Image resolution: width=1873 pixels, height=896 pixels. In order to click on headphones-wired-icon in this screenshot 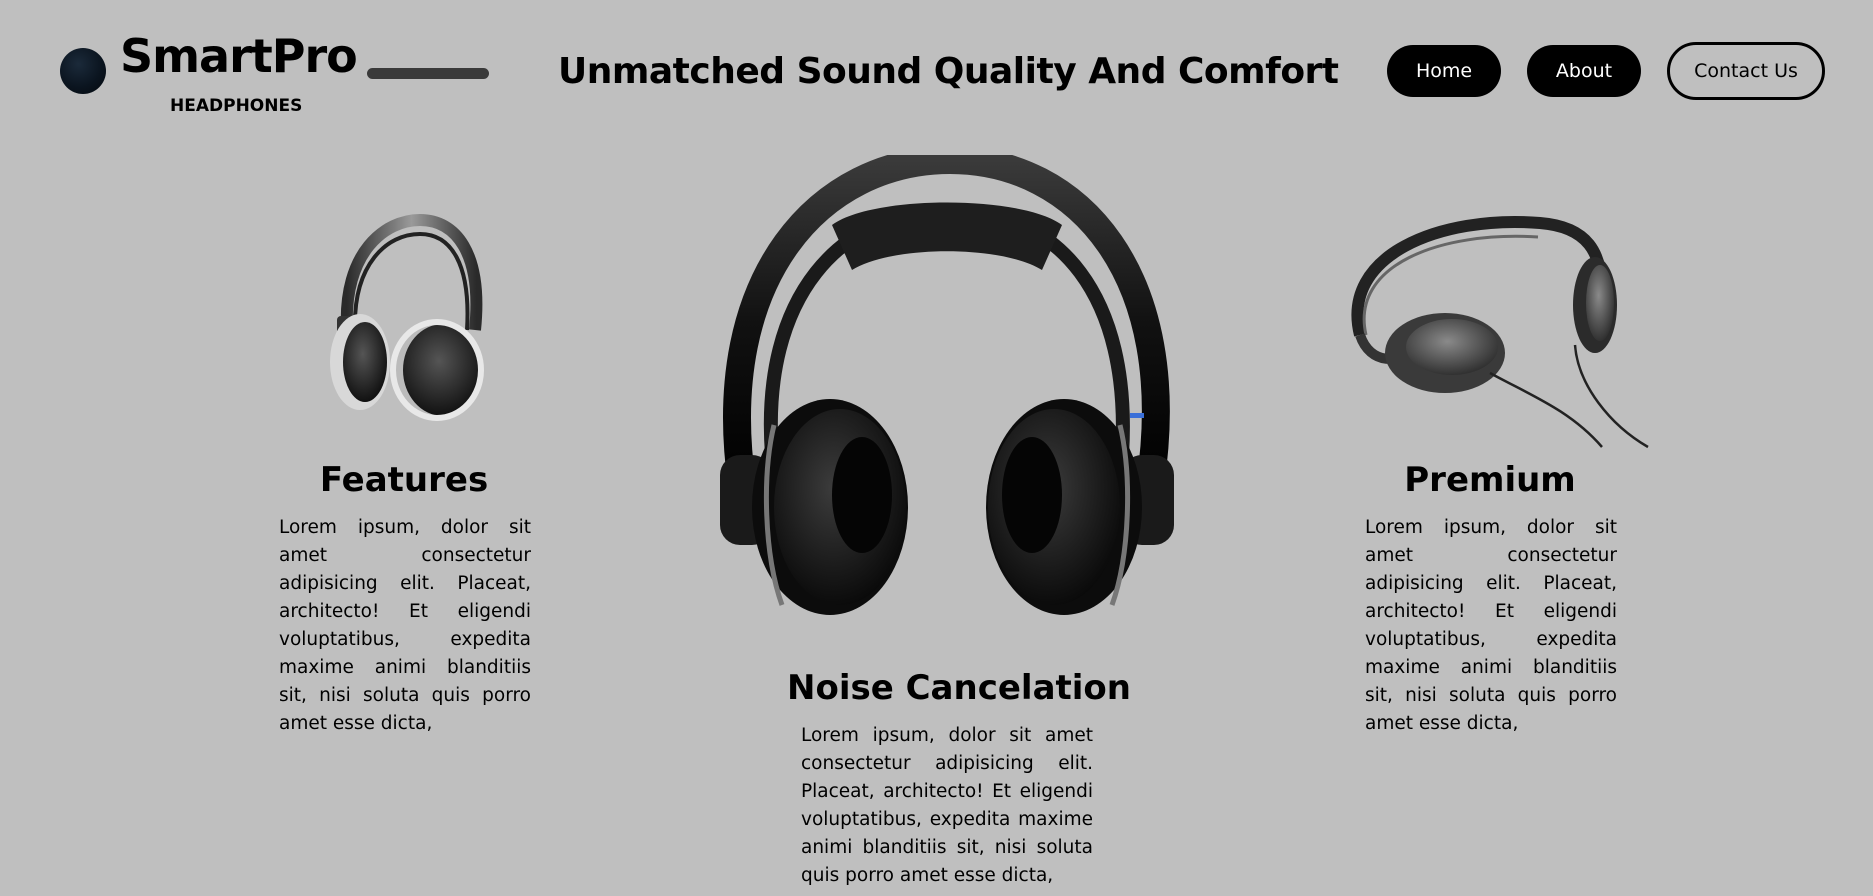, I will do `click(1495, 332)`.